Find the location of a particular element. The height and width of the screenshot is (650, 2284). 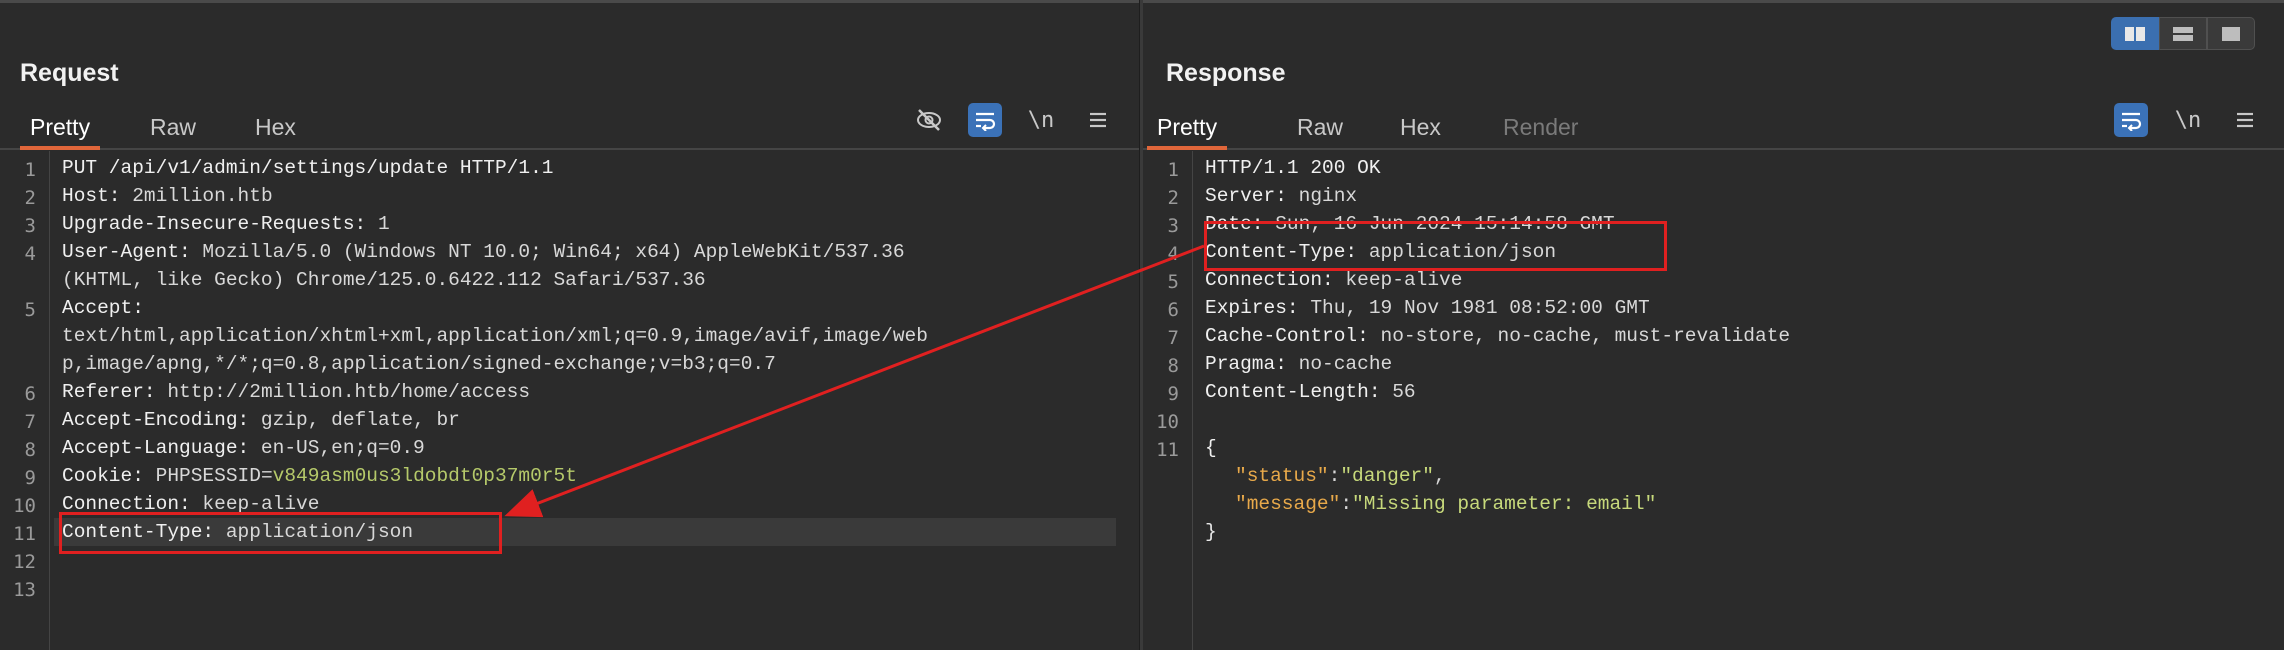

request-code-line: Host: 2million.htb is located at coordinates (167, 196).